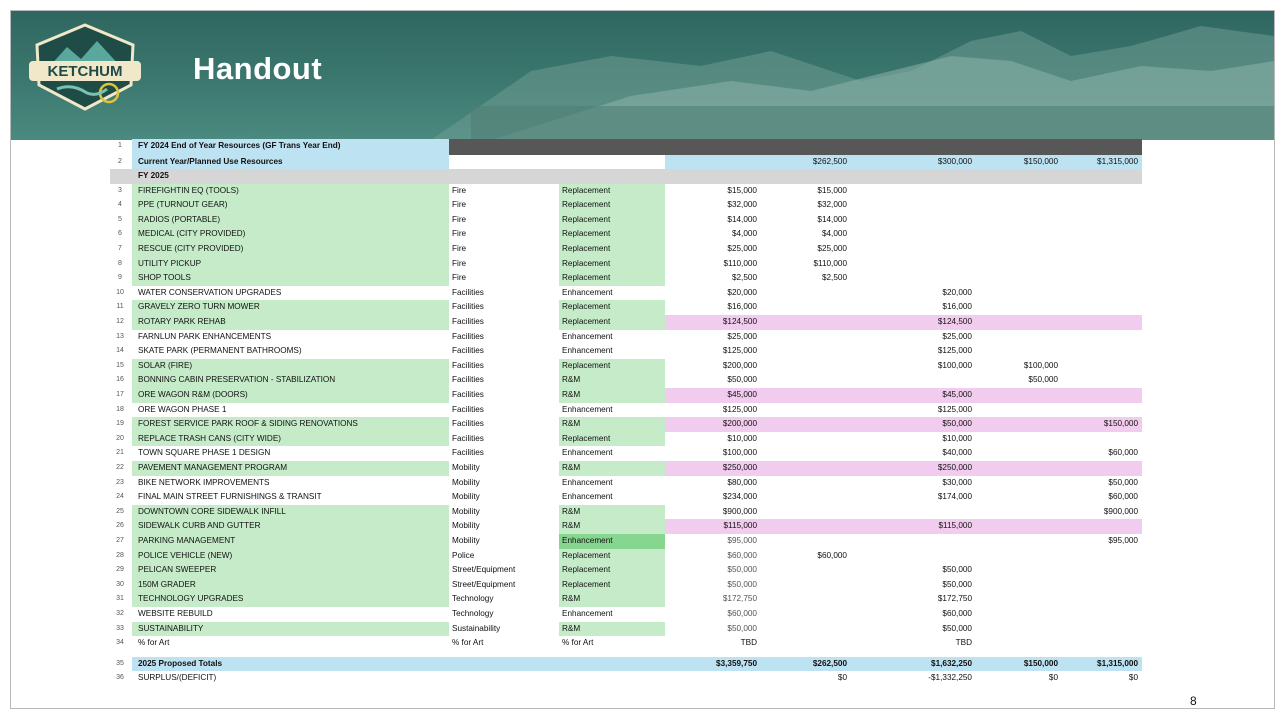  Describe the element at coordinates (182, 409) in the screenshot. I see `item-name: ORE WAGON PHASE 1` at that location.